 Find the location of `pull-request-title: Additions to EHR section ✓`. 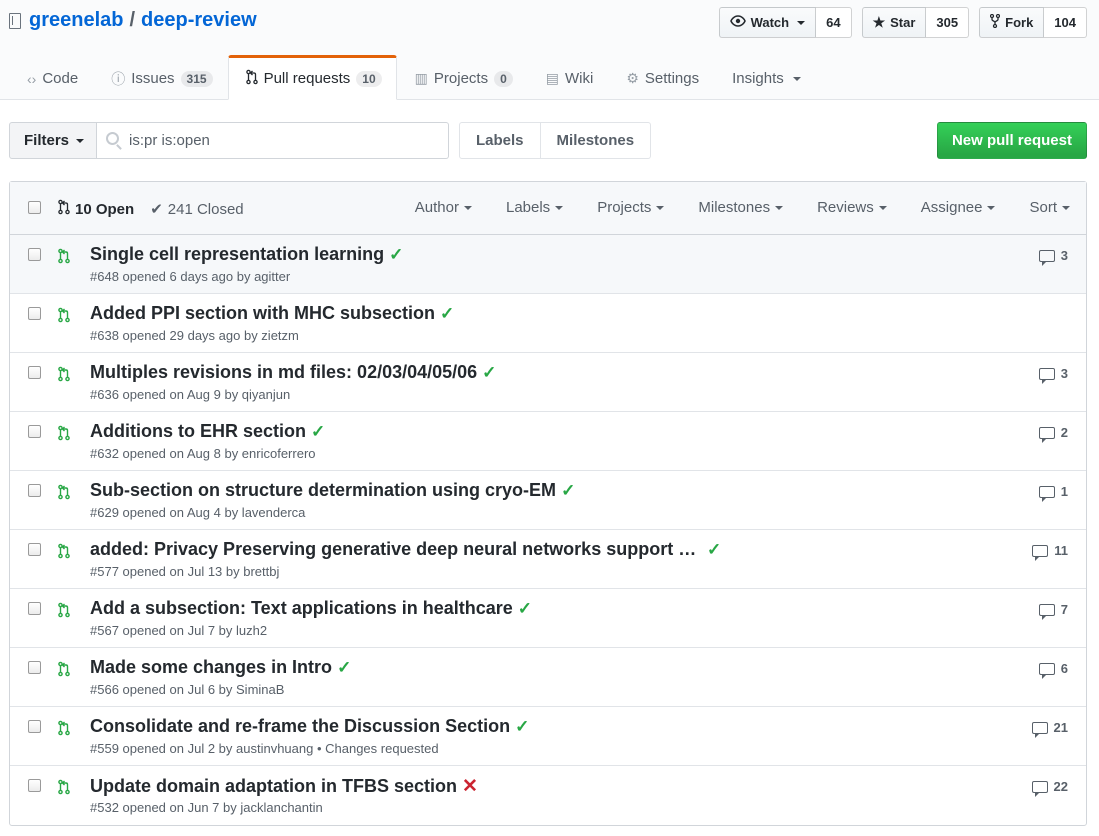

pull-request-title: Additions to EHR section ✓ is located at coordinates (207, 431).